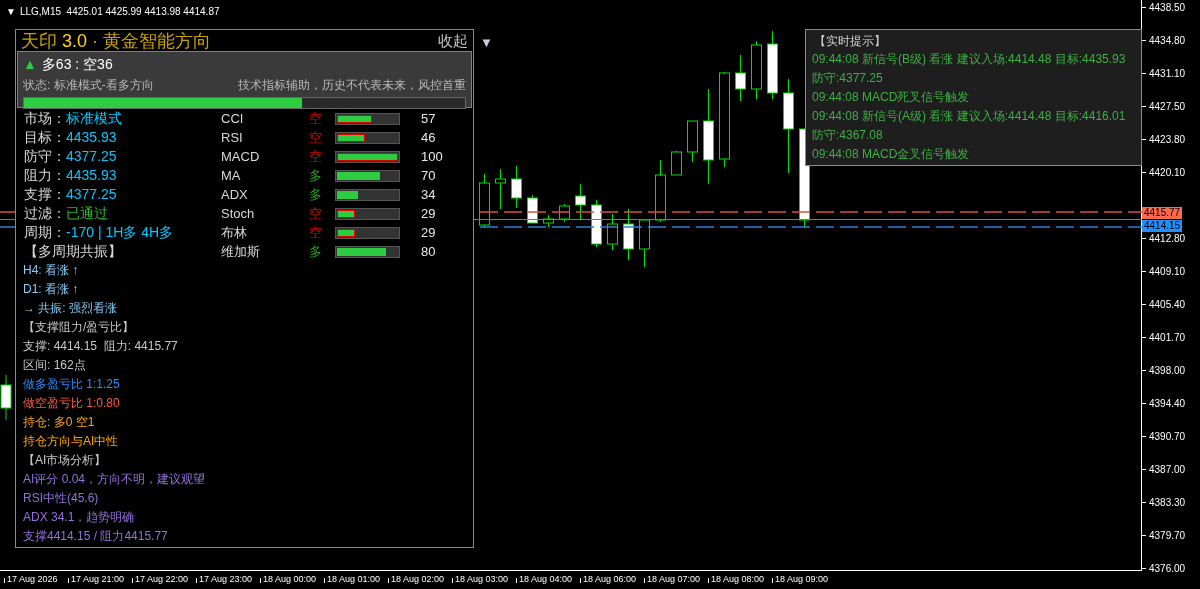 Image resolution: width=1200 pixels, height=589 pixels. Describe the element at coordinates (45, 232) in the screenshot. I see `fact-label: 周期：` at that location.